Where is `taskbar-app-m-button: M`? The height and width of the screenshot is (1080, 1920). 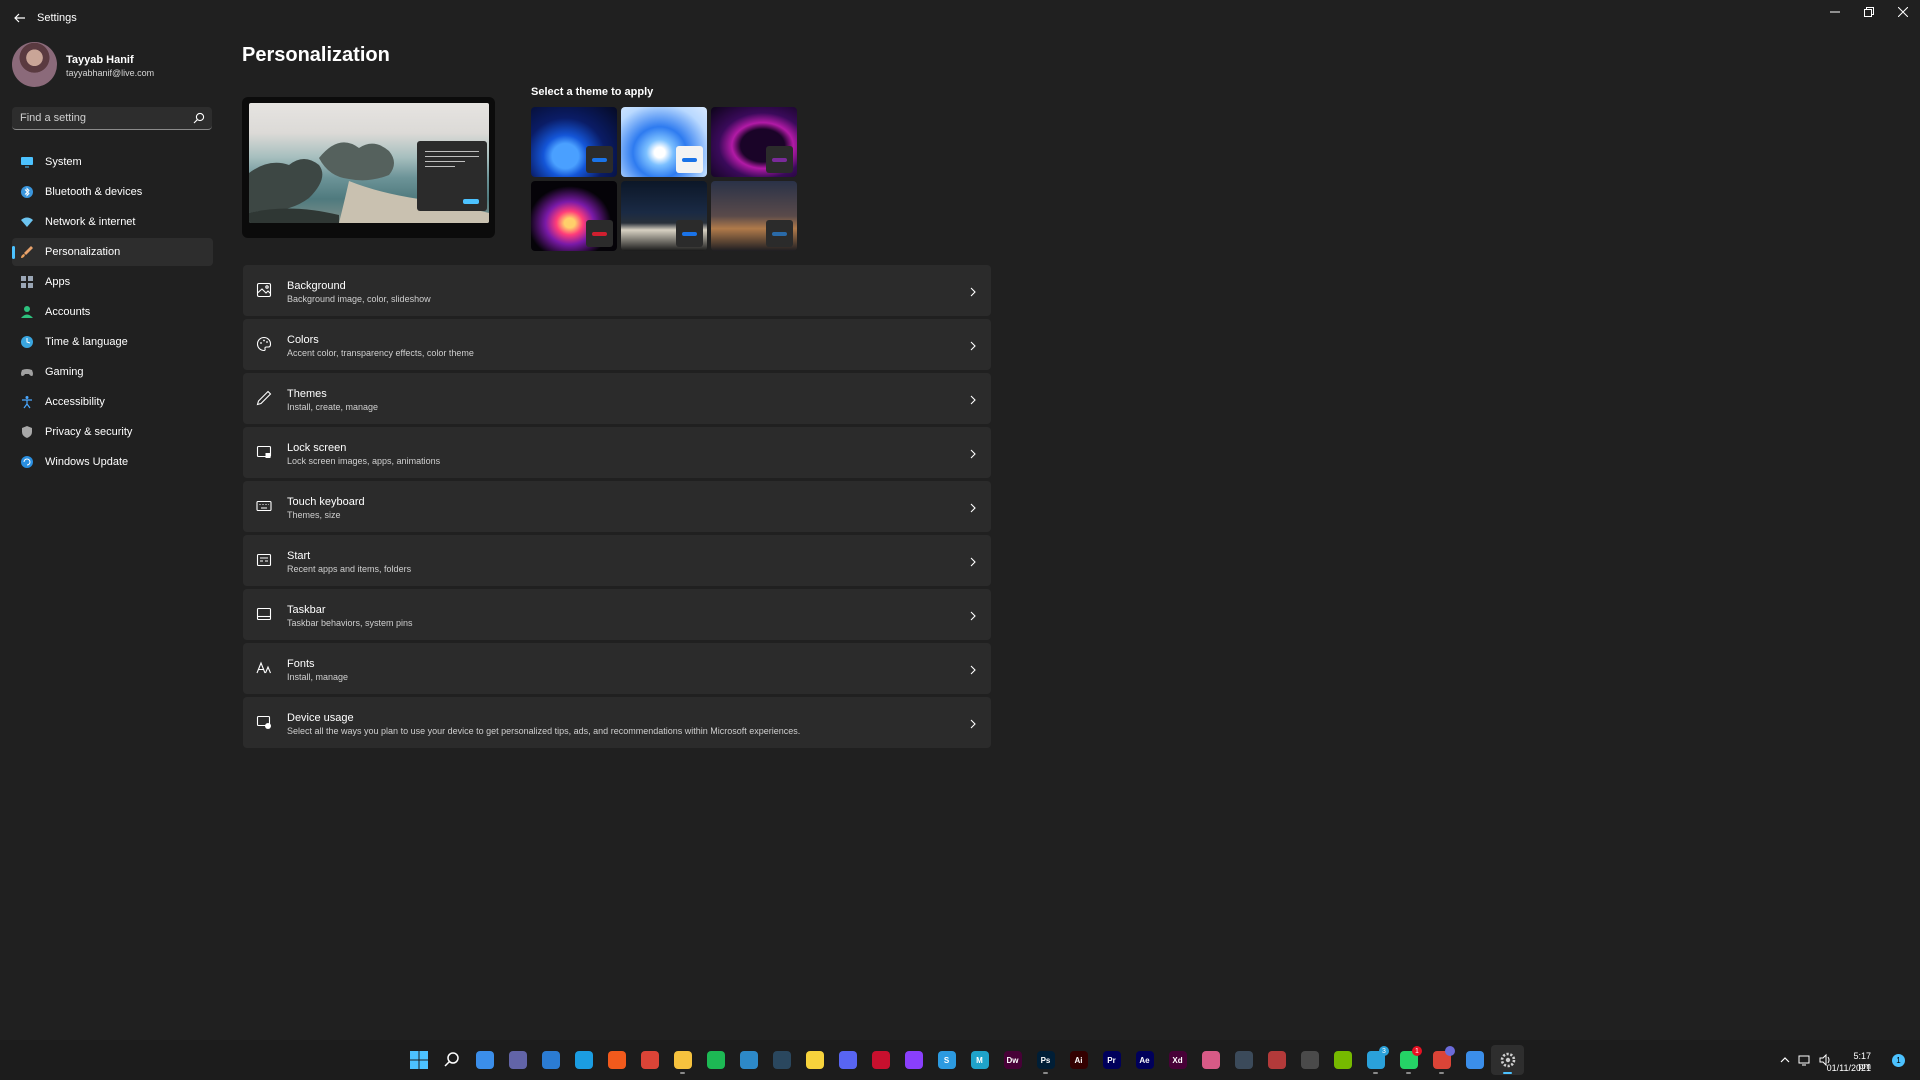 taskbar-app-m-button: M is located at coordinates (979, 1060).